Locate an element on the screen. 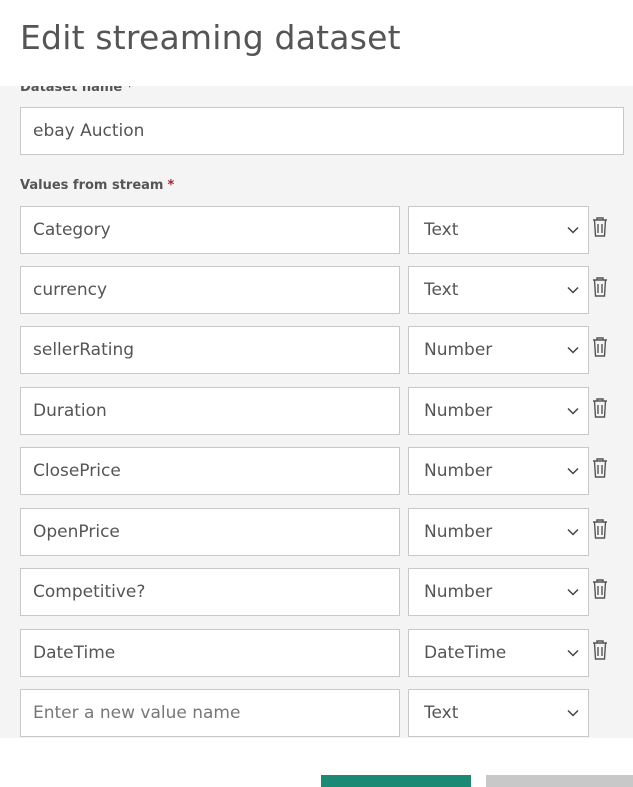 This screenshot has width=633, height=787. new-value-row: Text is located at coordinates (316, 713).